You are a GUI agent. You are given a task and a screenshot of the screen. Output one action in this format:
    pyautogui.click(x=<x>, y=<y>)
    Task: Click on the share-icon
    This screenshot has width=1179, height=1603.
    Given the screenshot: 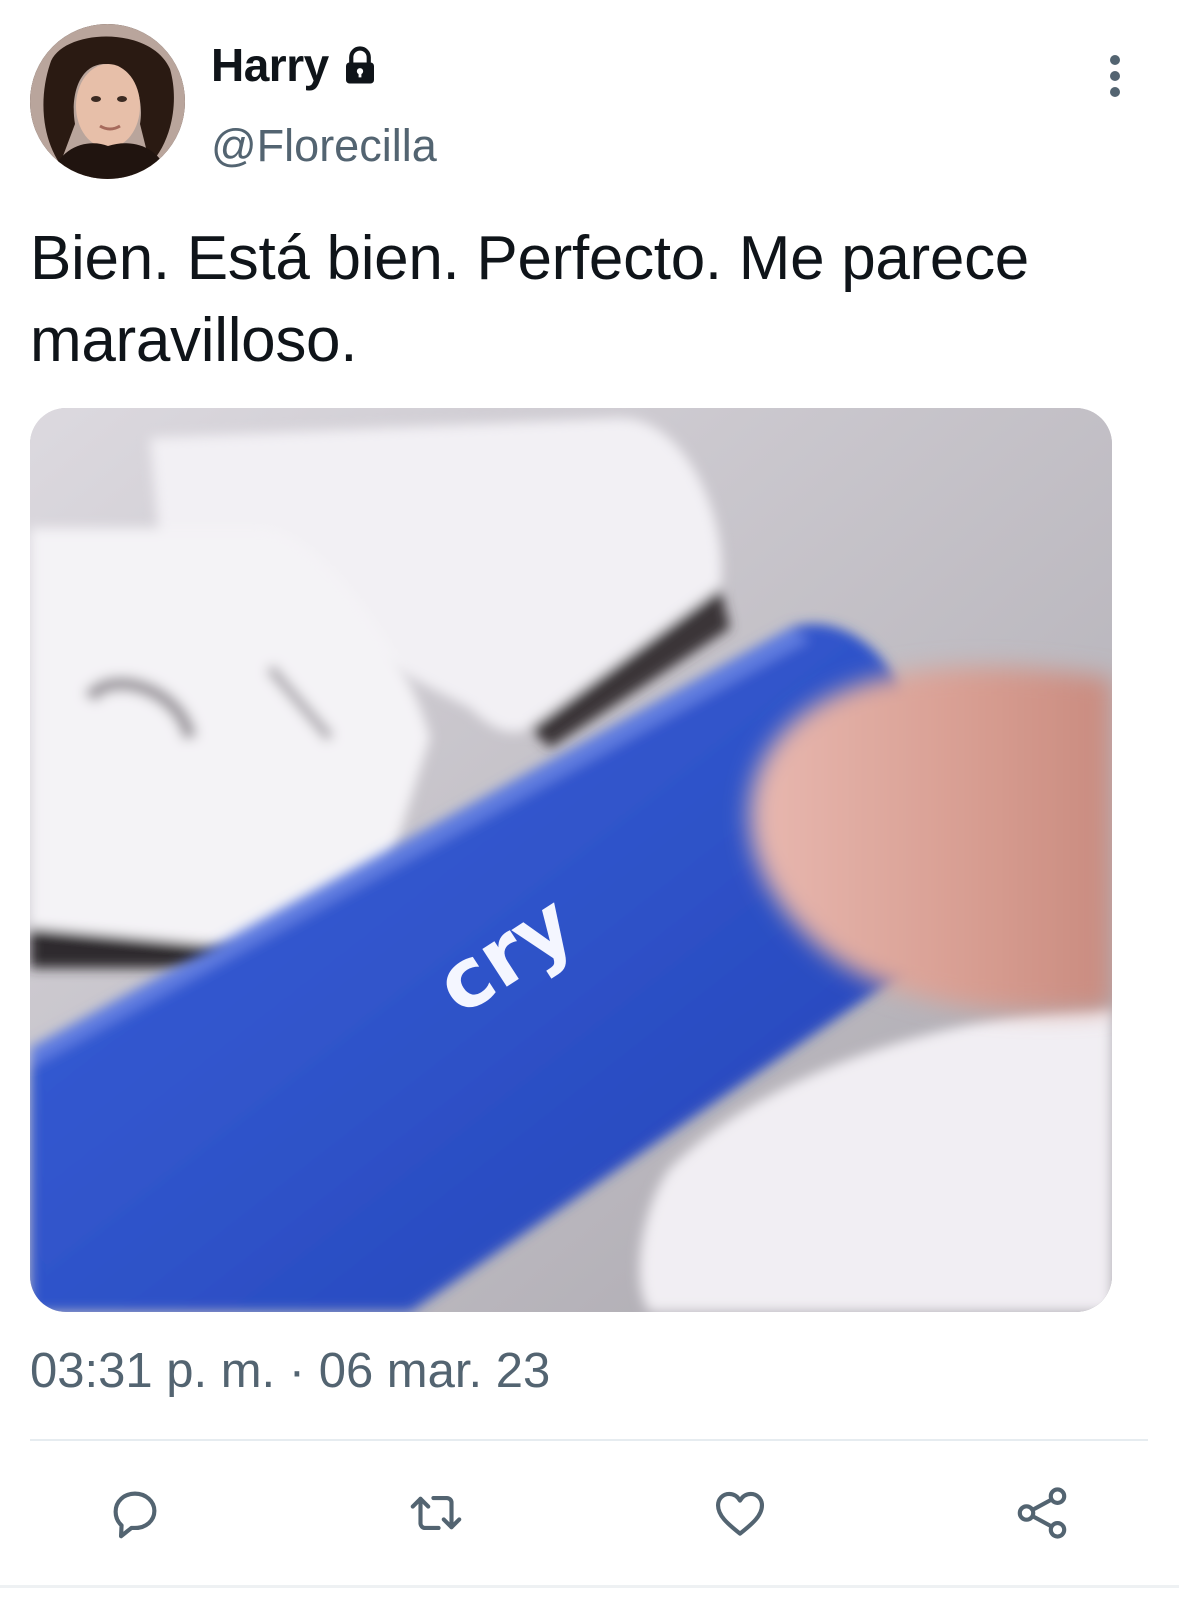 What is the action you would take?
    pyautogui.click(x=1042, y=1513)
    